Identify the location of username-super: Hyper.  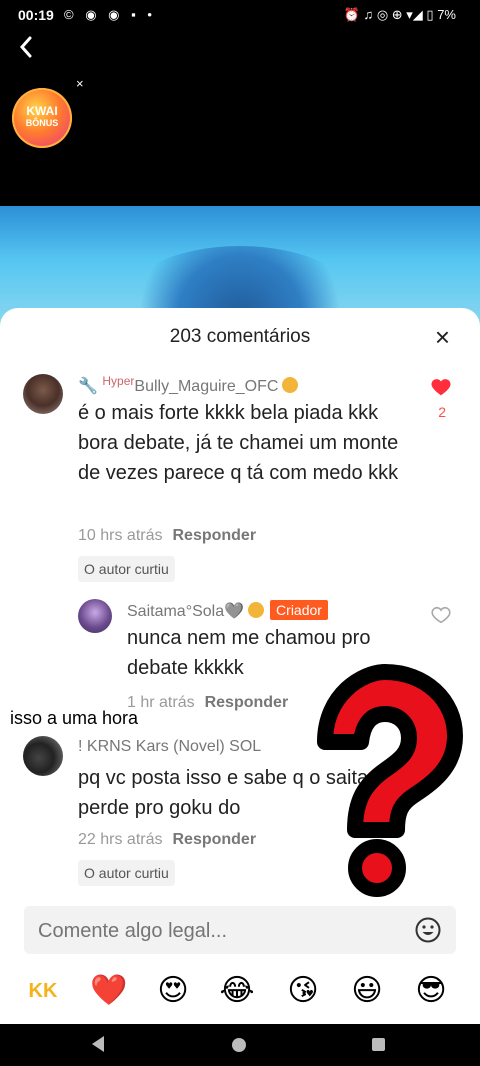
(118, 381).